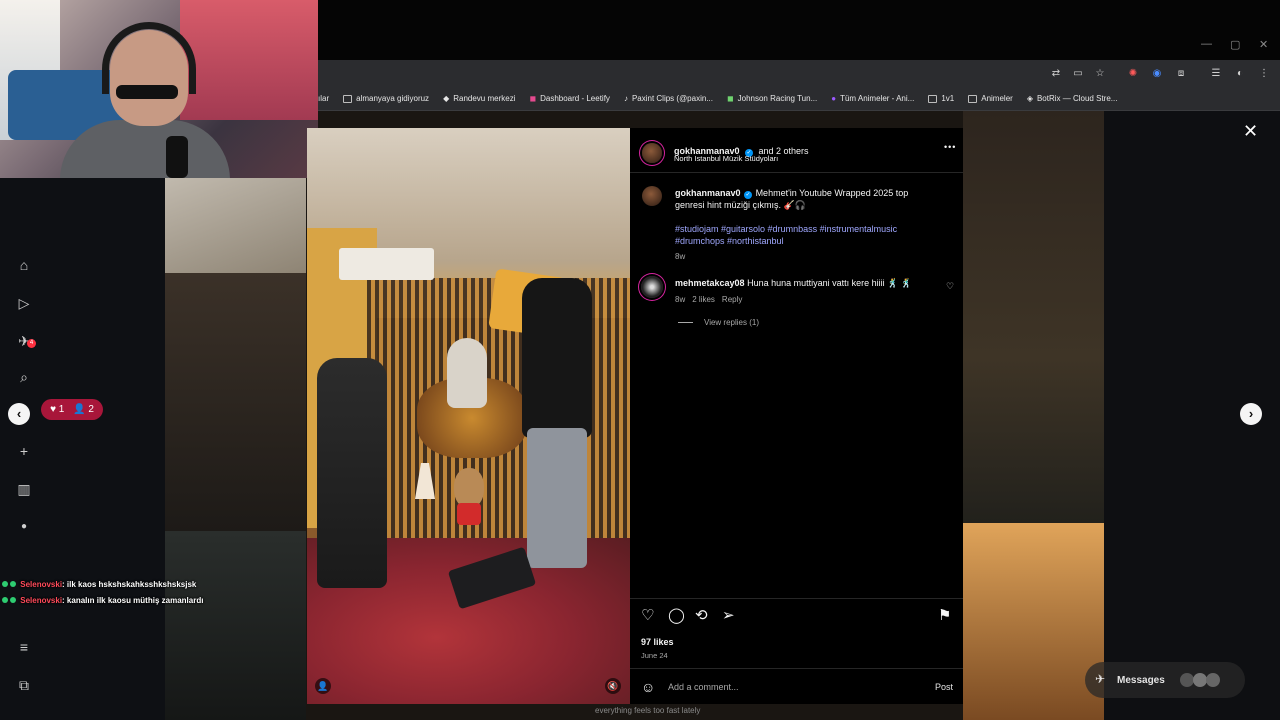 The image size is (1280, 720). I want to click on bookmark-label: 1v1, so click(948, 98).